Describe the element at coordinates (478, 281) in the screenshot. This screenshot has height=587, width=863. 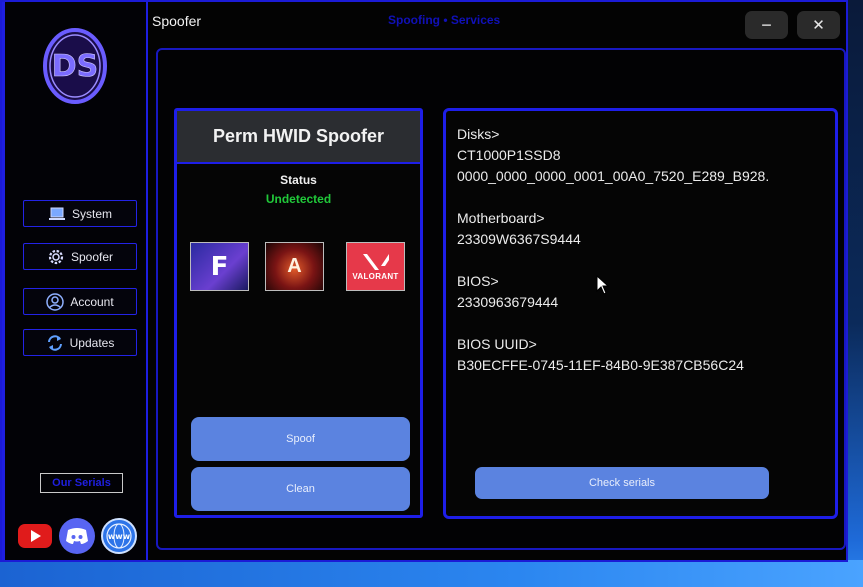
I see `bios-label: BIOS>` at that location.